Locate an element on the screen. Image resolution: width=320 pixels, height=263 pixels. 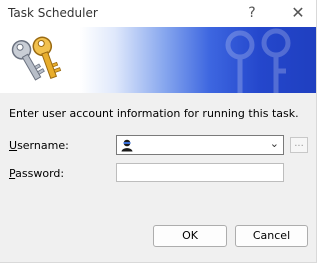
title-bar: Task Scheduler ? ✕ is located at coordinates (158, 13).